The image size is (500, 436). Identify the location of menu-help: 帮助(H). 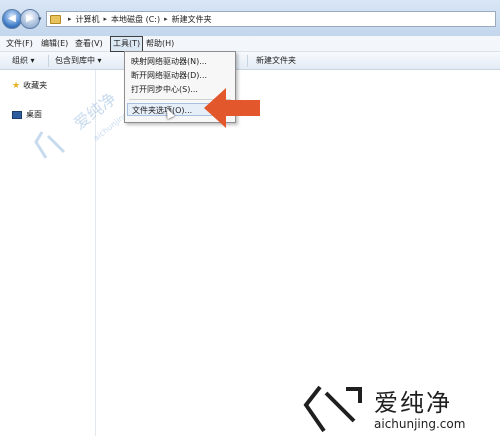
(160, 44).